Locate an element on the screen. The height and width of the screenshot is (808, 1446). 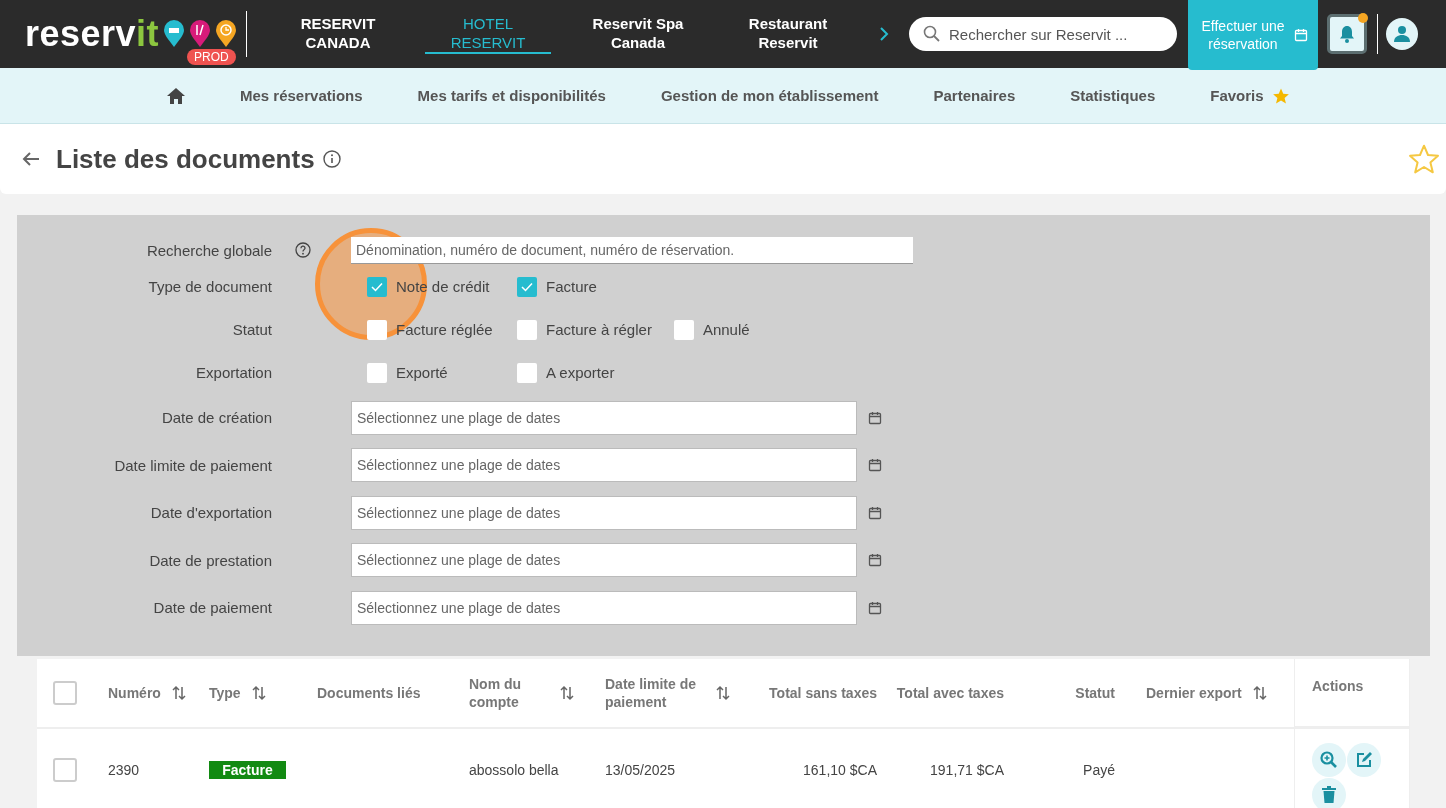
chevron-right-icon is located at coordinates (884, 34).